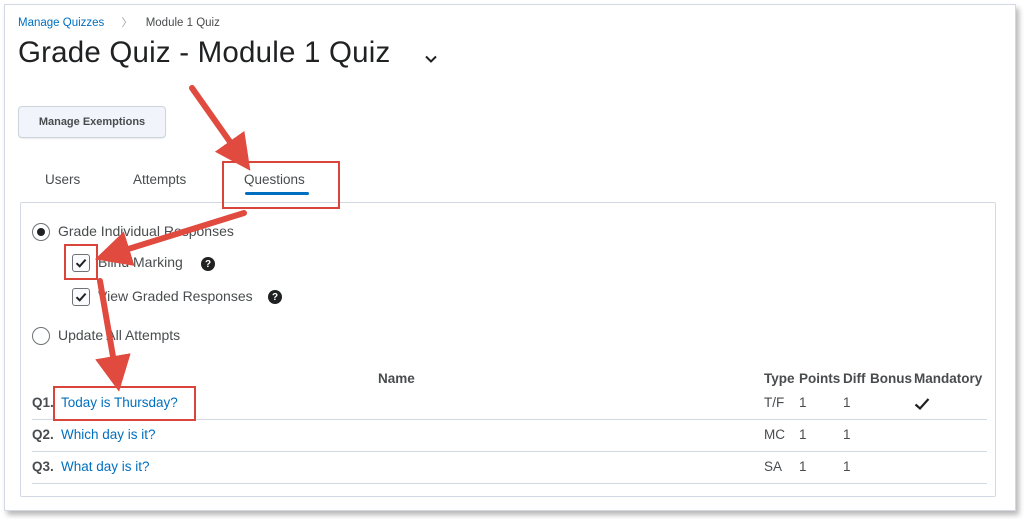 Image resolution: width=1024 pixels, height=519 pixels. What do you see at coordinates (774, 434) in the screenshot?
I see `question-type: MC` at bounding box center [774, 434].